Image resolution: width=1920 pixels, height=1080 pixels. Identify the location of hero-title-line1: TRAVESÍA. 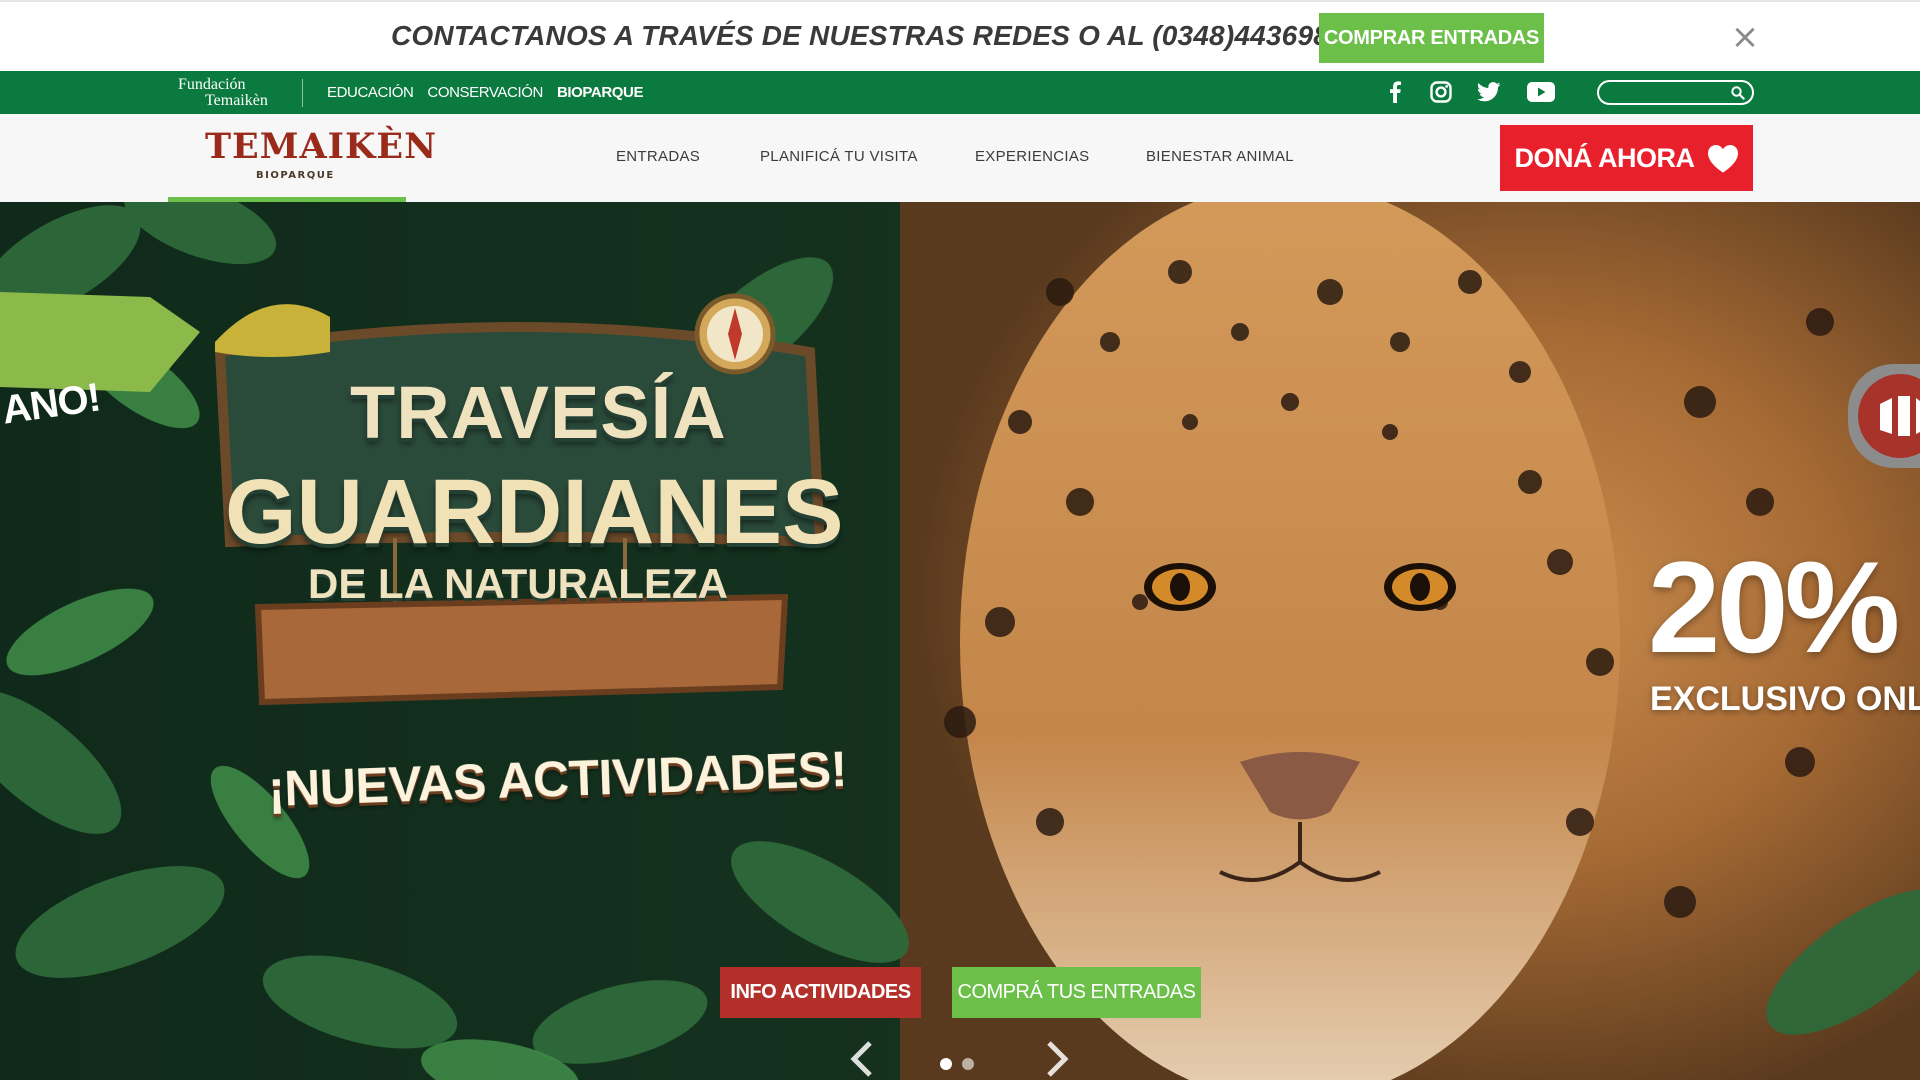
(538, 412).